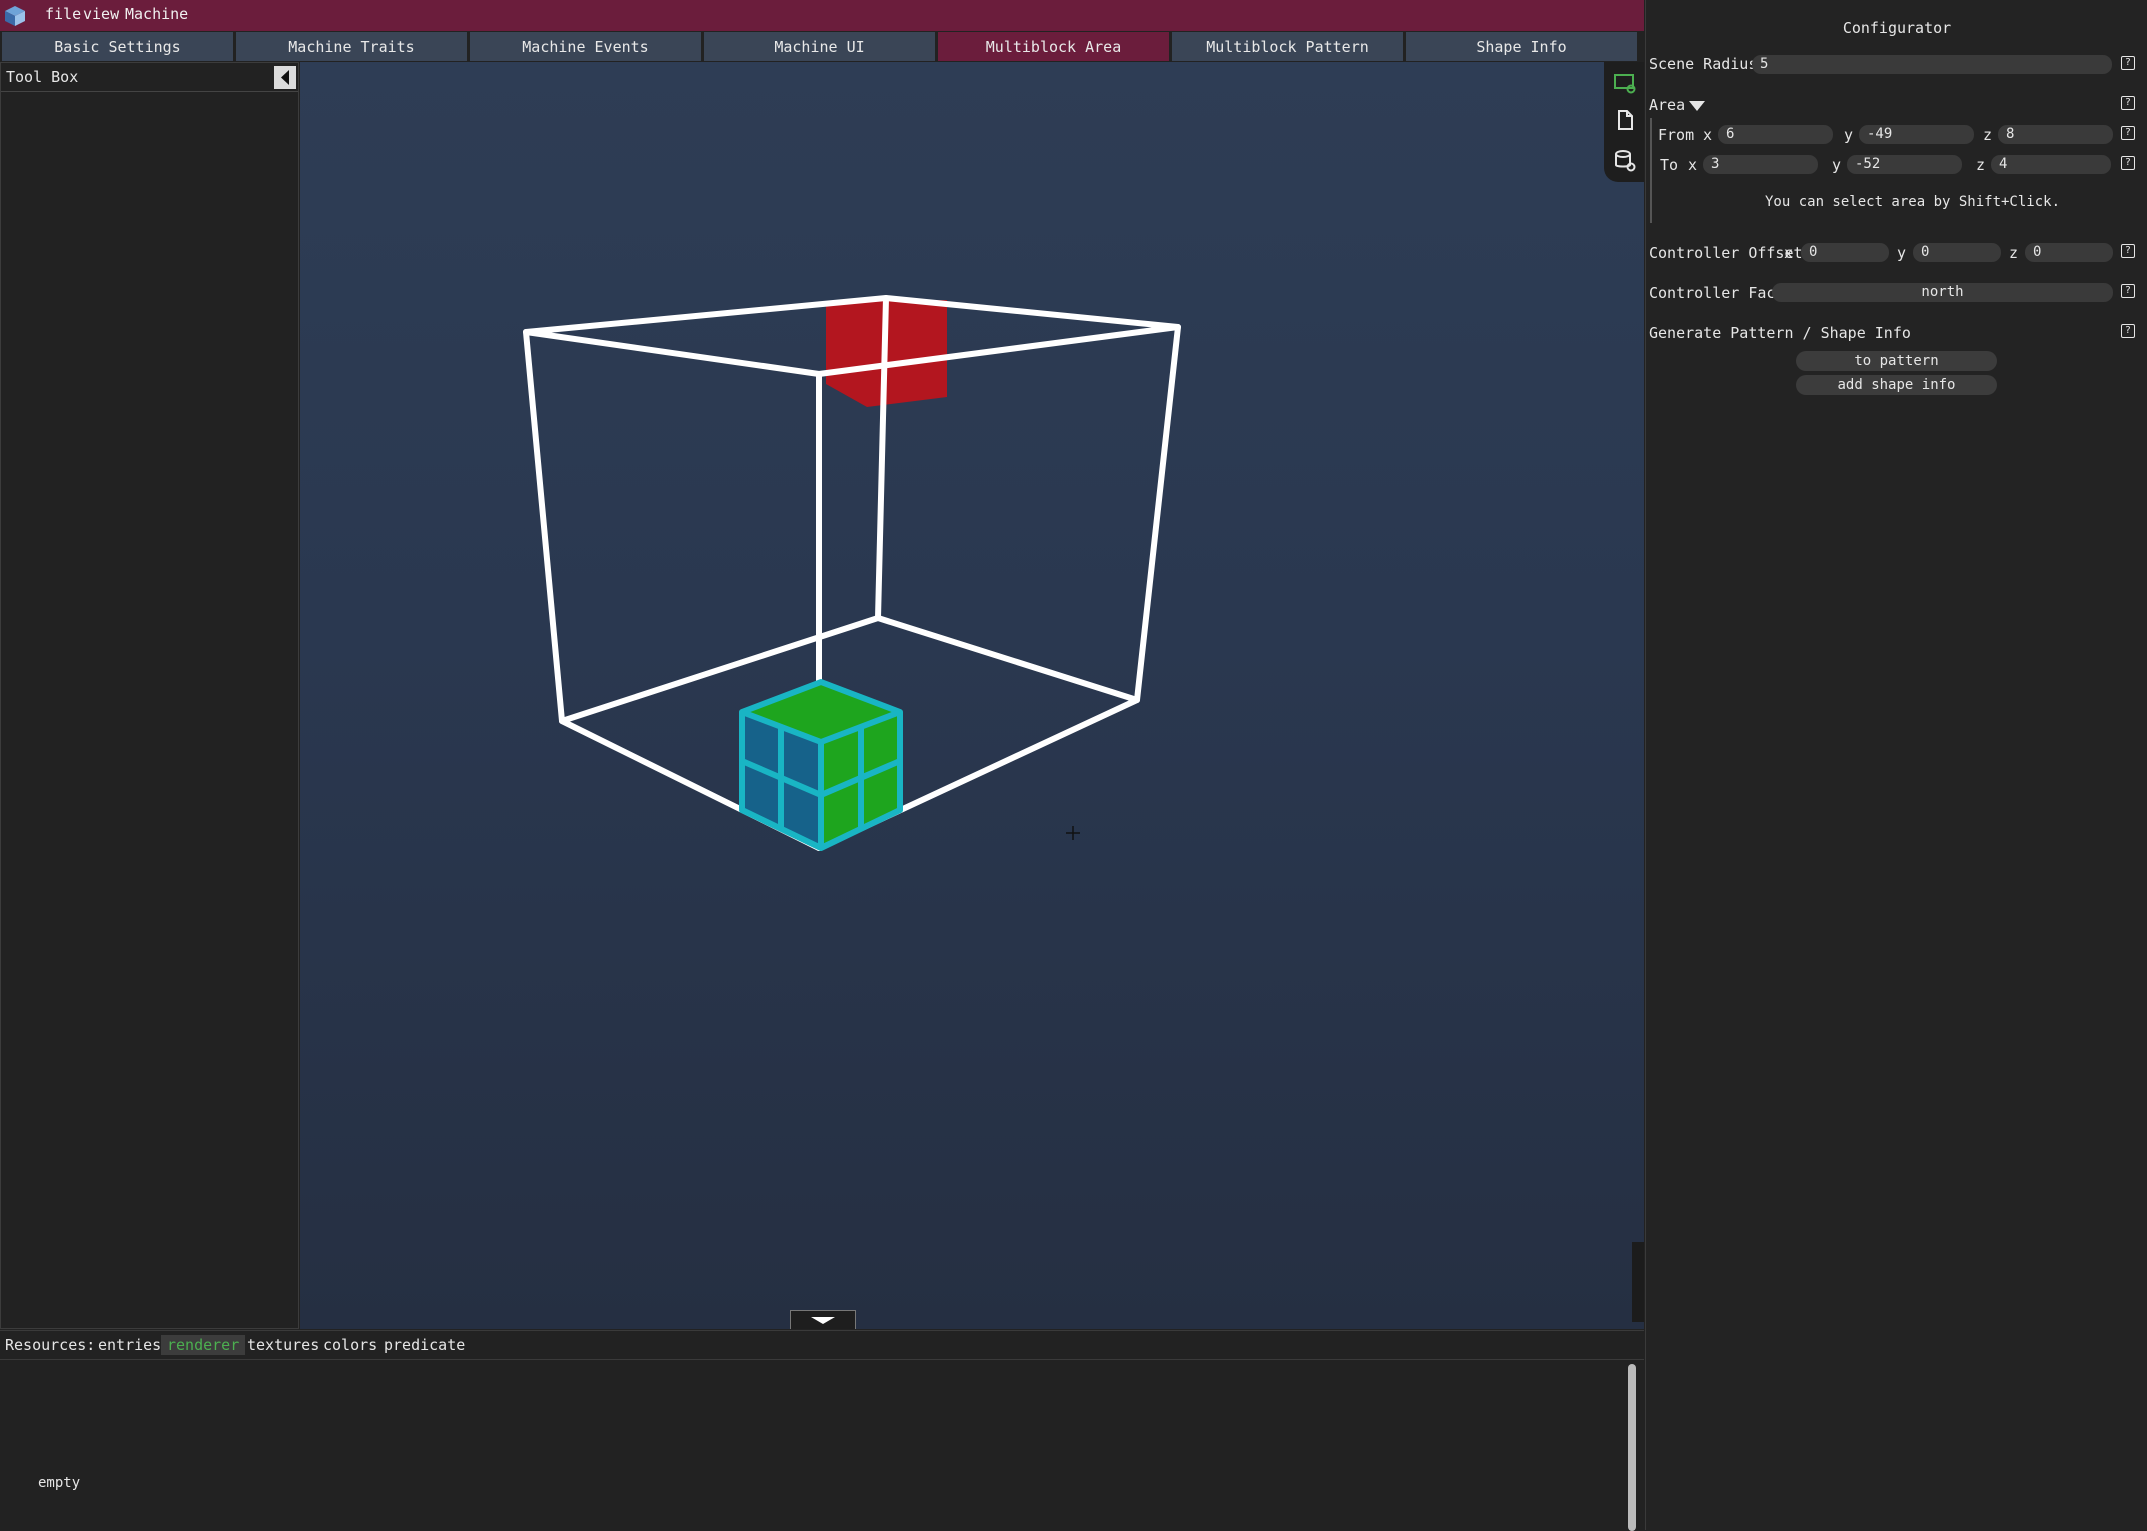 This screenshot has width=2147, height=1531. What do you see at coordinates (585, 46) in the screenshot?
I see `tab-machine-events: Machine Events` at bounding box center [585, 46].